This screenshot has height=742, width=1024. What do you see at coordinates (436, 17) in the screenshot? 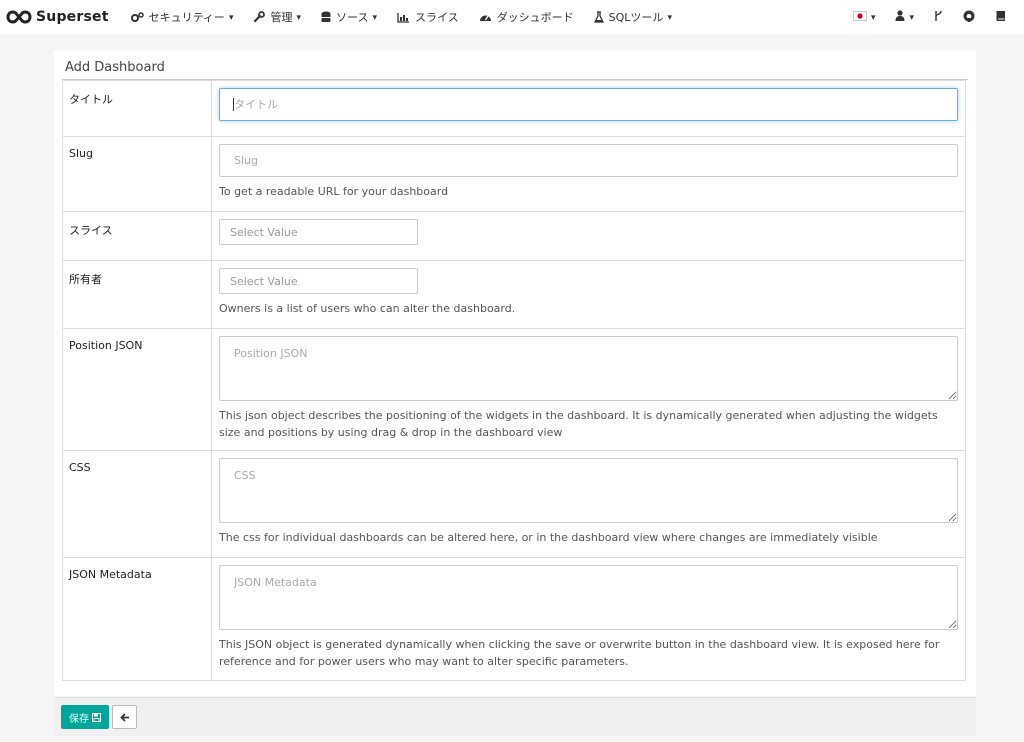
I see `nav-slices-label: スライス` at bounding box center [436, 17].